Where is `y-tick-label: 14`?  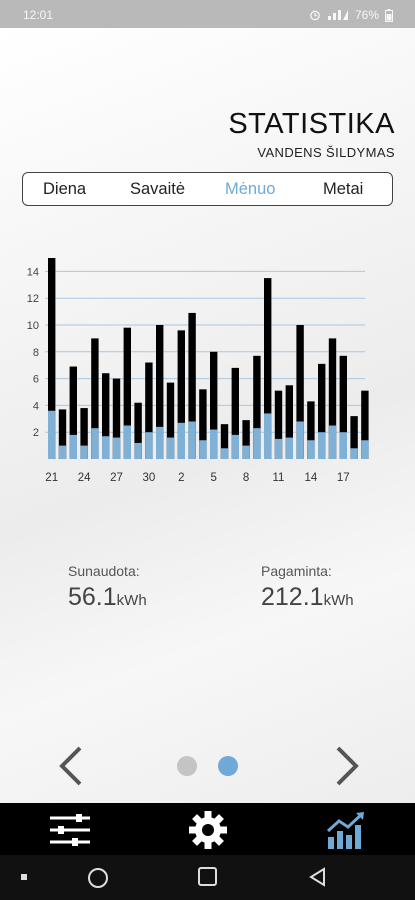
y-tick-label: 14 is located at coordinates (33, 272).